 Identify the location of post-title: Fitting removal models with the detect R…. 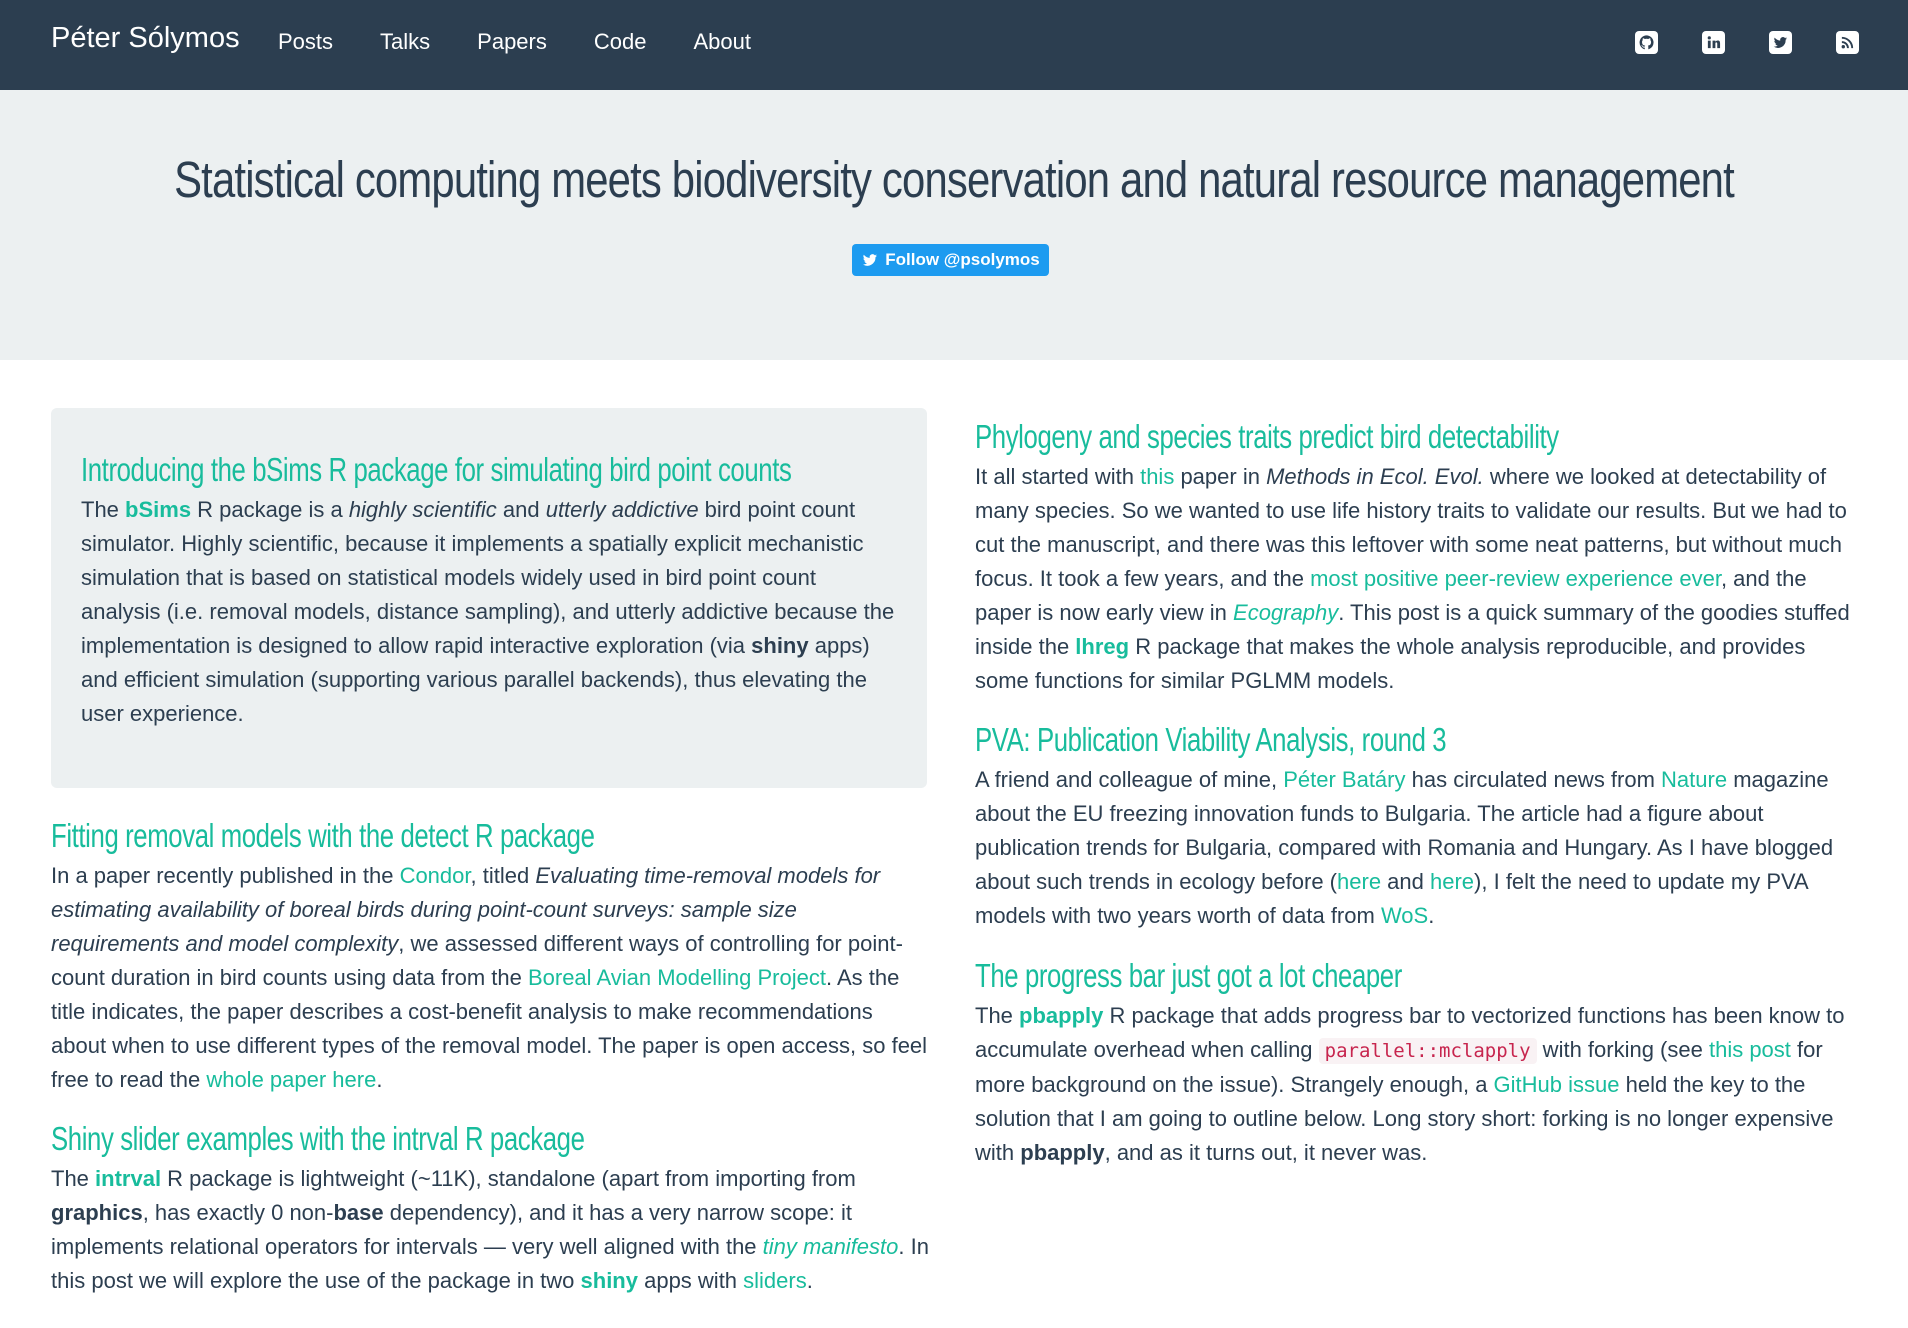
(394, 836).